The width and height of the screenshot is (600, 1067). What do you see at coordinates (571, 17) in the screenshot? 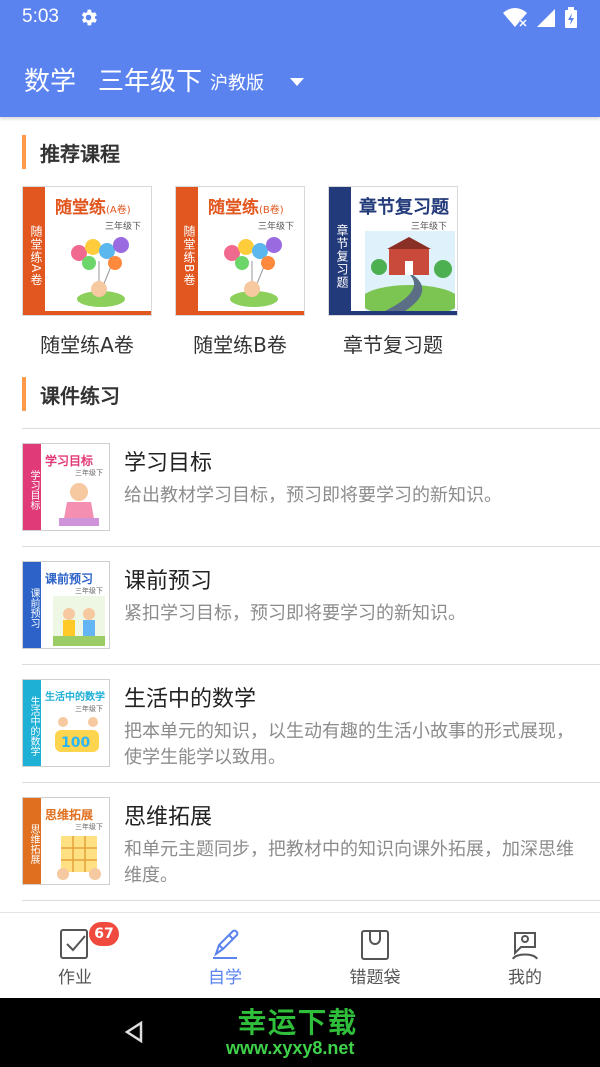
I see `battery-icon` at bounding box center [571, 17].